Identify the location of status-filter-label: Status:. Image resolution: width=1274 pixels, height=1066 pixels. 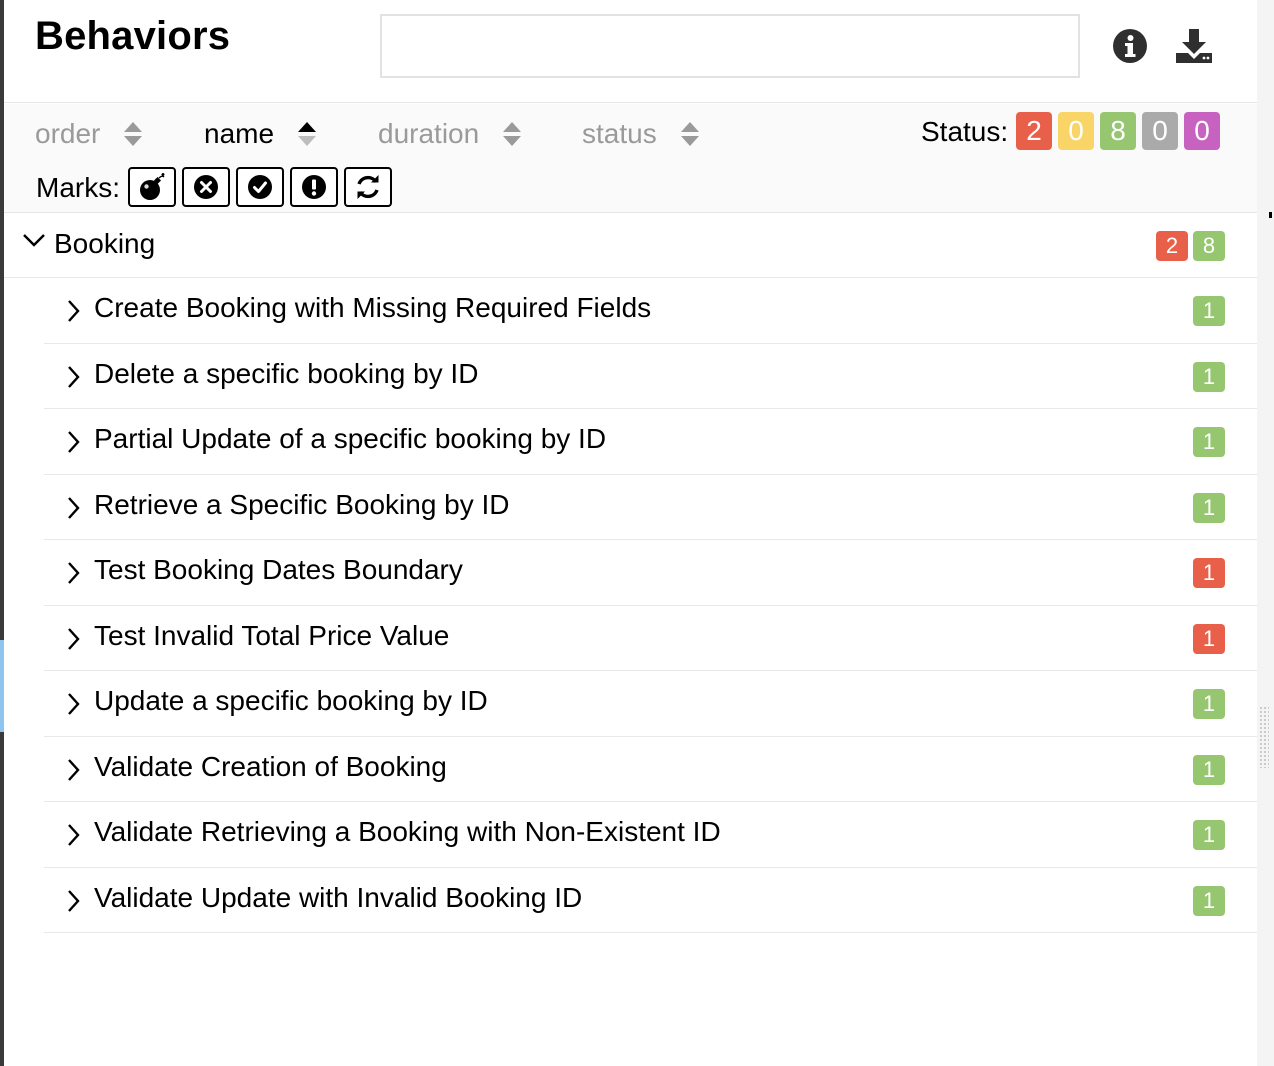
(965, 131).